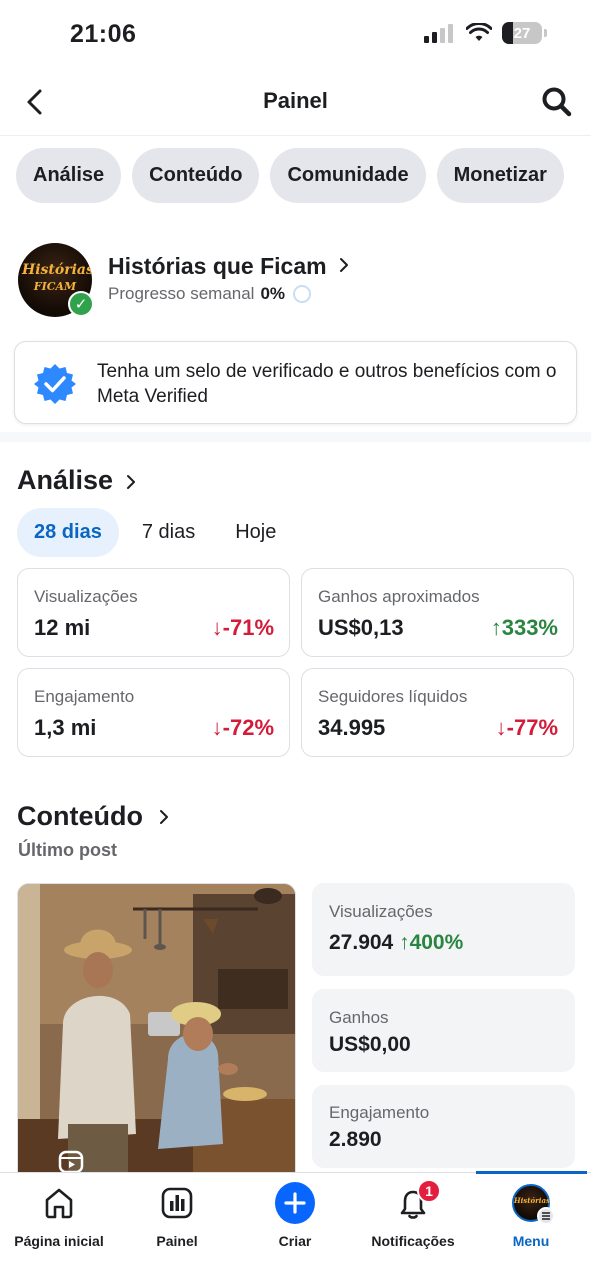  I want to click on page-name: Histórias que Ficam, so click(217, 266).